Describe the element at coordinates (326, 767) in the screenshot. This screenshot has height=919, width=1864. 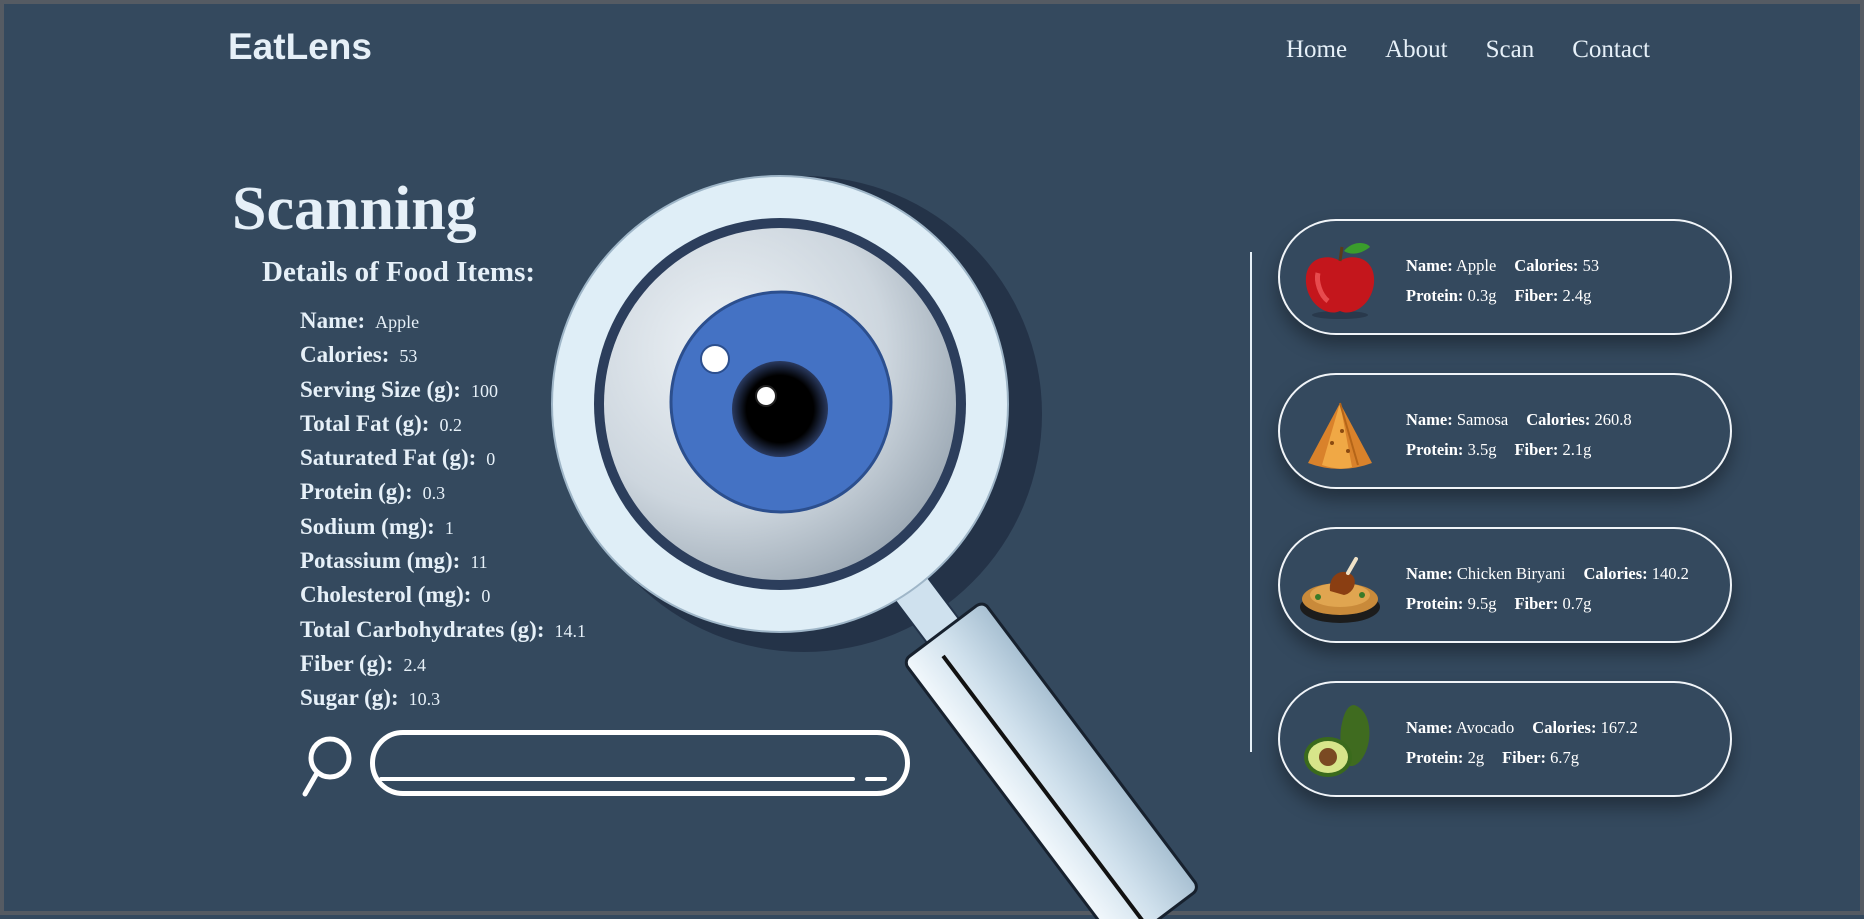
I see `search-icon` at that location.